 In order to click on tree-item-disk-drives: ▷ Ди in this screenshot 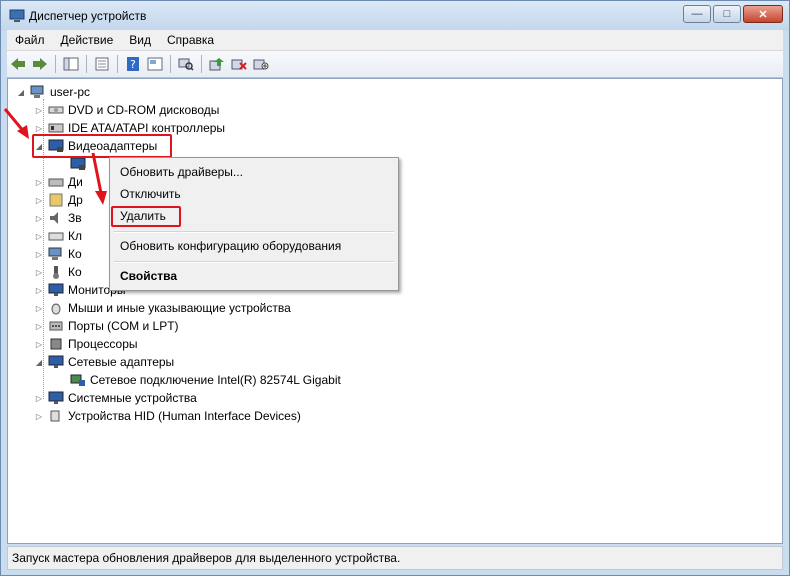, I will do `click(58, 182)`.